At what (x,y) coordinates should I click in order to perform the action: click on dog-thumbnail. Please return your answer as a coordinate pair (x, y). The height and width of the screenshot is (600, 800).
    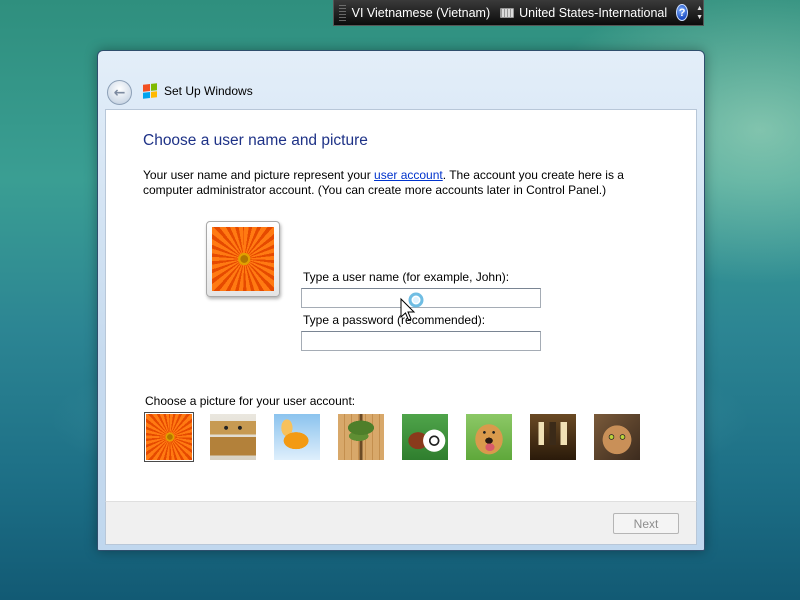
    Looking at the image, I should click on (489, 437).